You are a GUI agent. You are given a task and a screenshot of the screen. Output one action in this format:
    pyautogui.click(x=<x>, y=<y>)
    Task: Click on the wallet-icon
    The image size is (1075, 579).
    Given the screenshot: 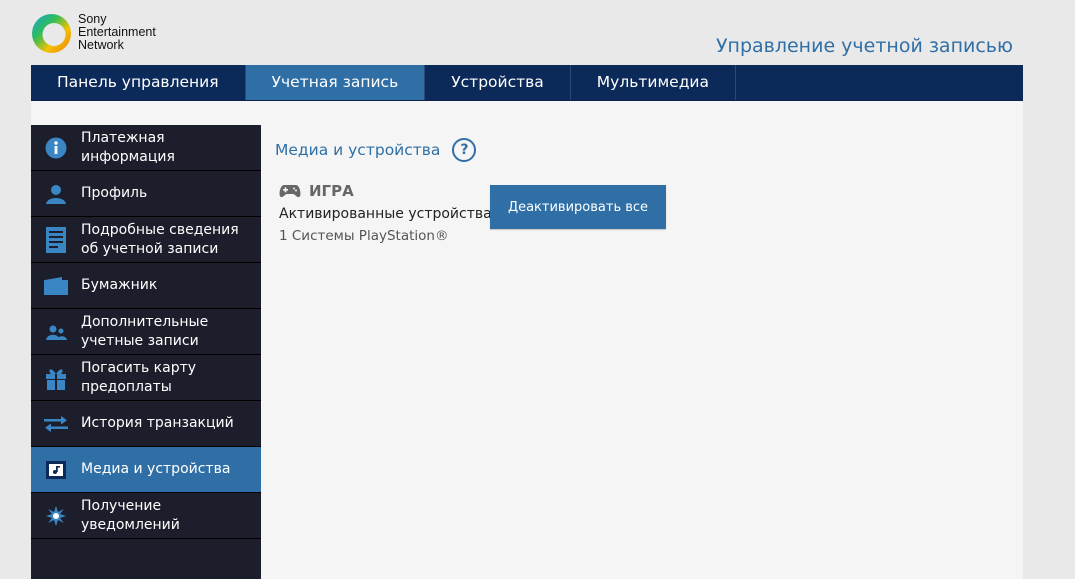 What is the action you would take?
    pyautogui.click(x=56, y=285)
    